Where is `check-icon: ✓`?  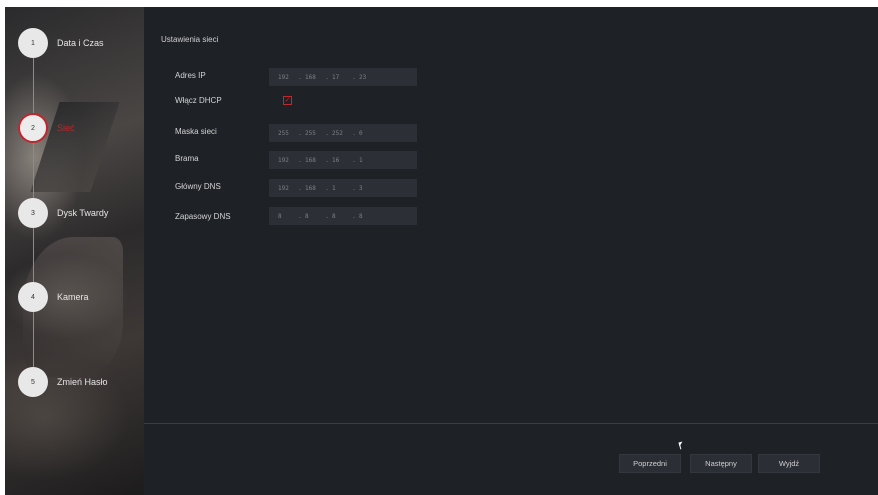
check-icon: ✓ is located at coordinates (287, 100).